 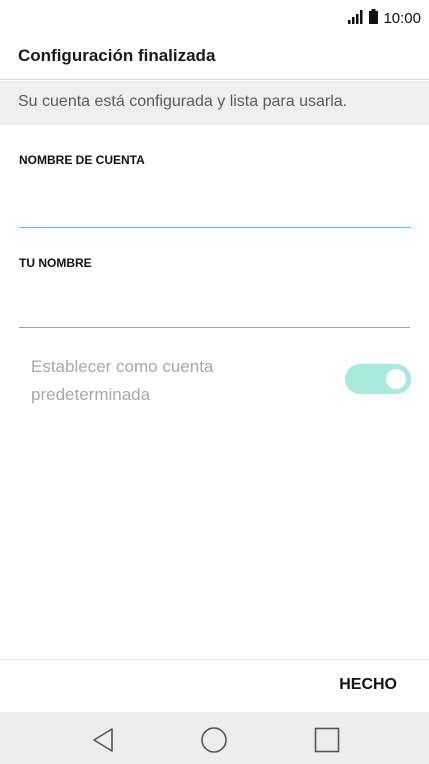 What do you see at coordinates (82, 160) in the screenshot?
I see `account-name-label: NOMBRE DE CUENTA` at bounding box center [82, 160].